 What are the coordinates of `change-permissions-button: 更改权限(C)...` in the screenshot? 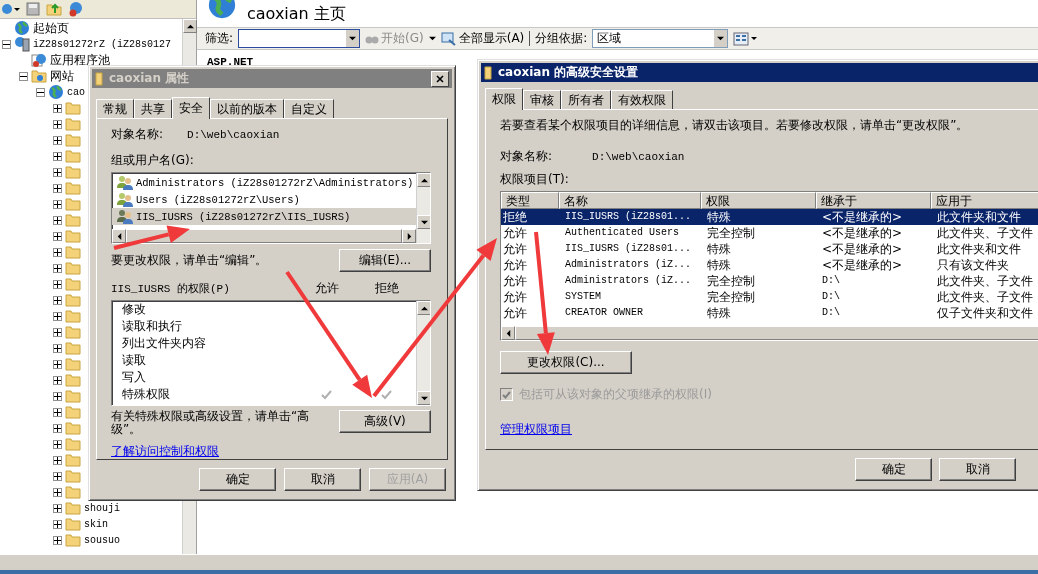 It's located at (566, 362).